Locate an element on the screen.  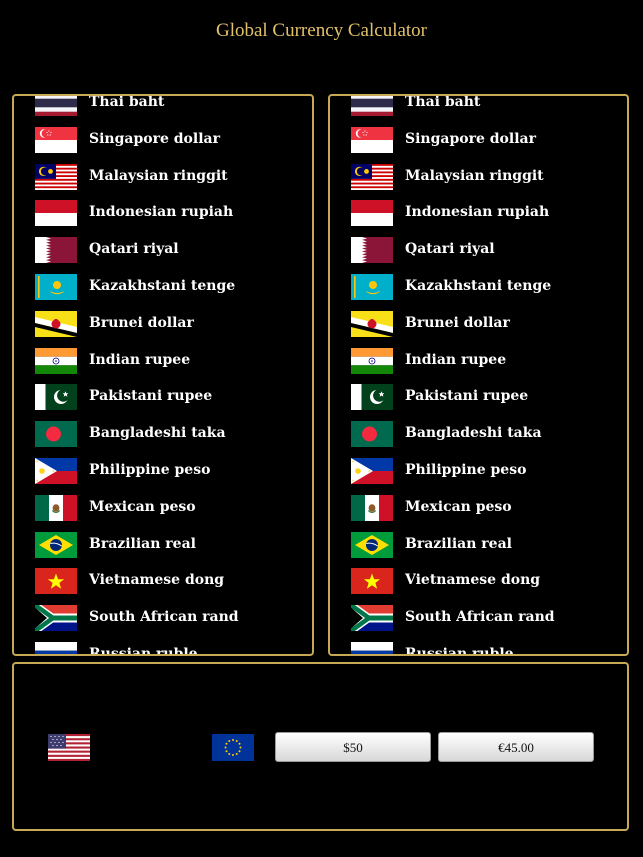
from-amount-button: $50 is located at coordinates (353, 747).